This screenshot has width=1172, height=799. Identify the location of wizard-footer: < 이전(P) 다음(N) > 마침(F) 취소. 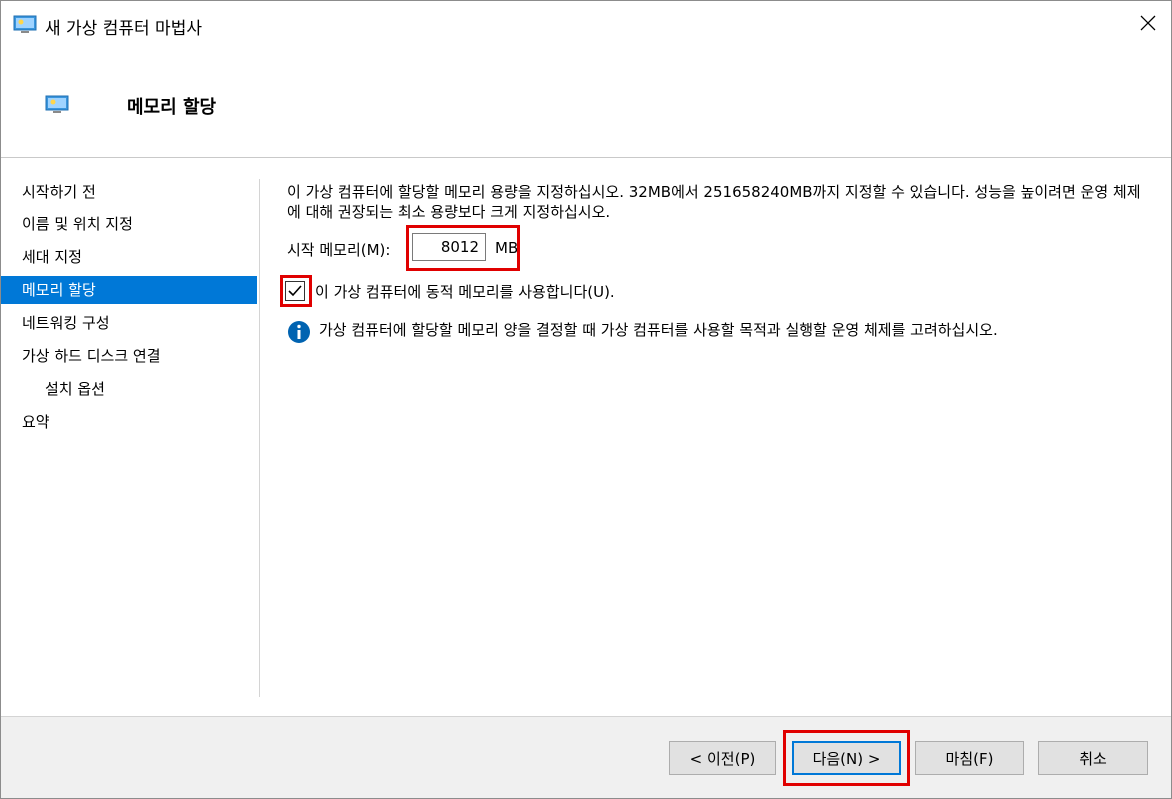
(586, 757).